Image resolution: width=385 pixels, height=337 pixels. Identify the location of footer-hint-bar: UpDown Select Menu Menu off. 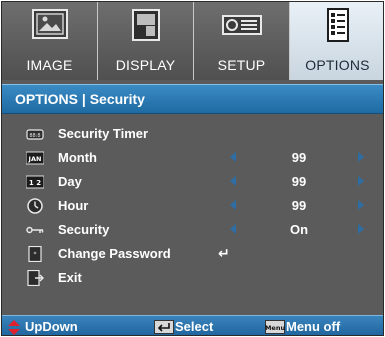
(192, 325).